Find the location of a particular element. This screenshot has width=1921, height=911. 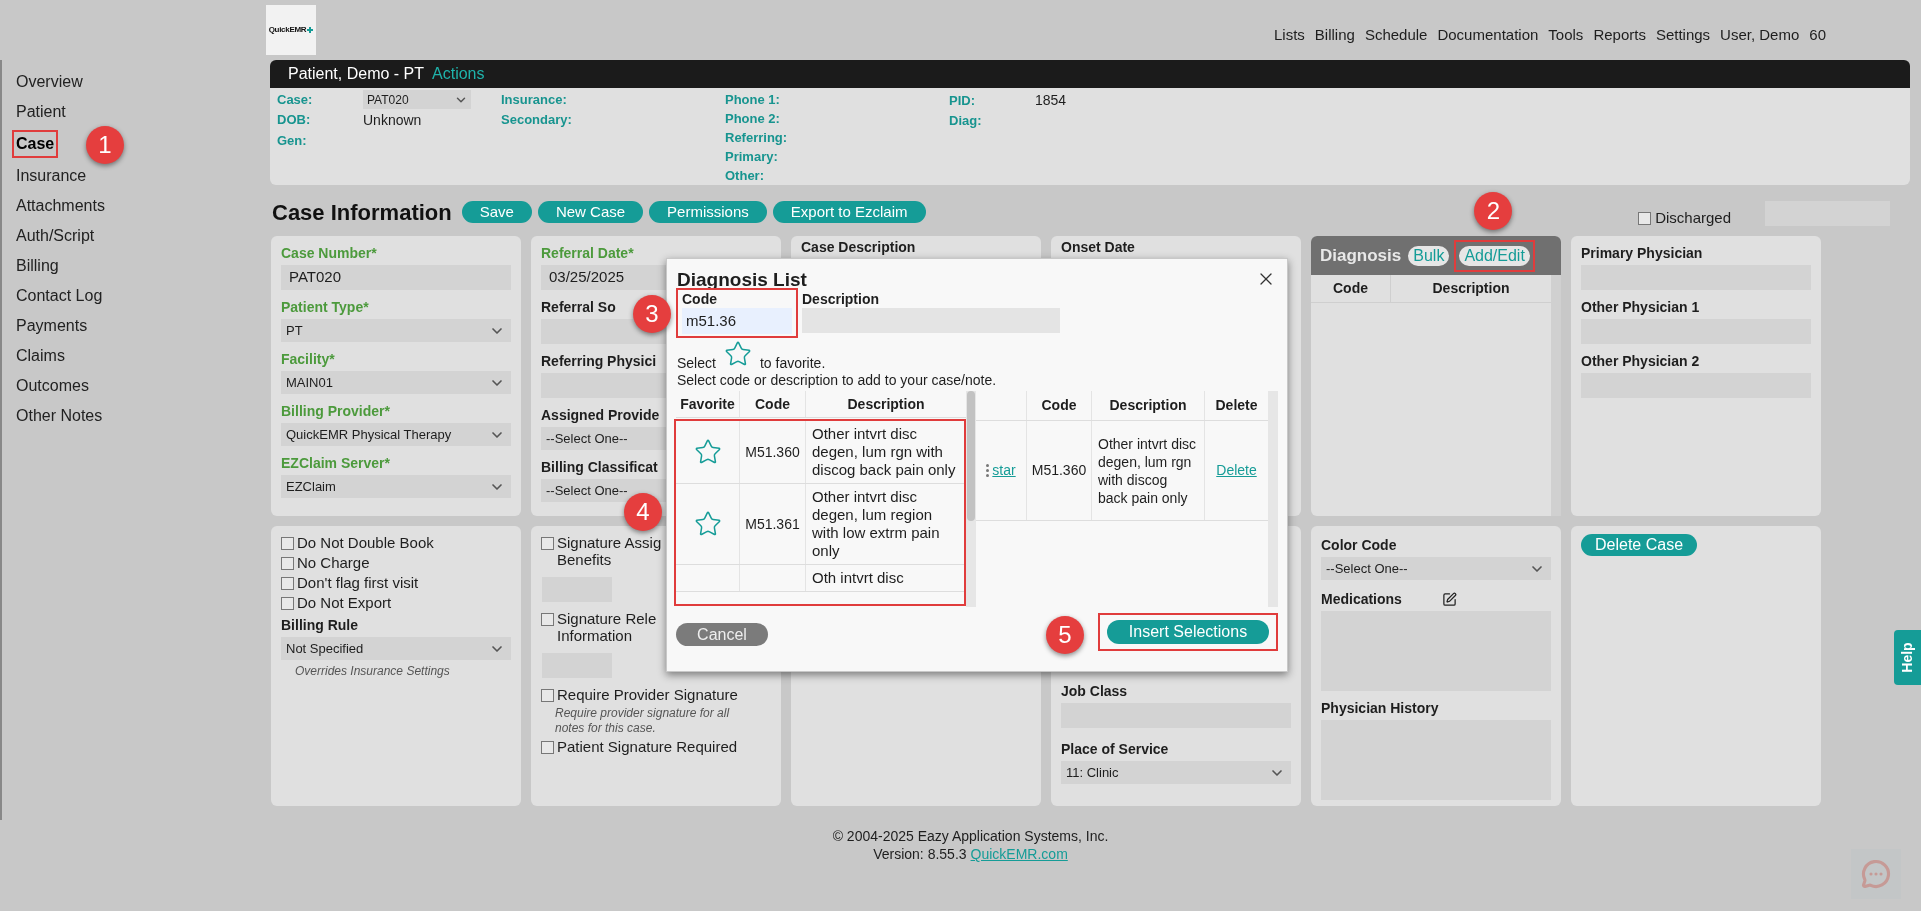

checkbox-label: Do Not Double Book is located at coordinates (365, 542).